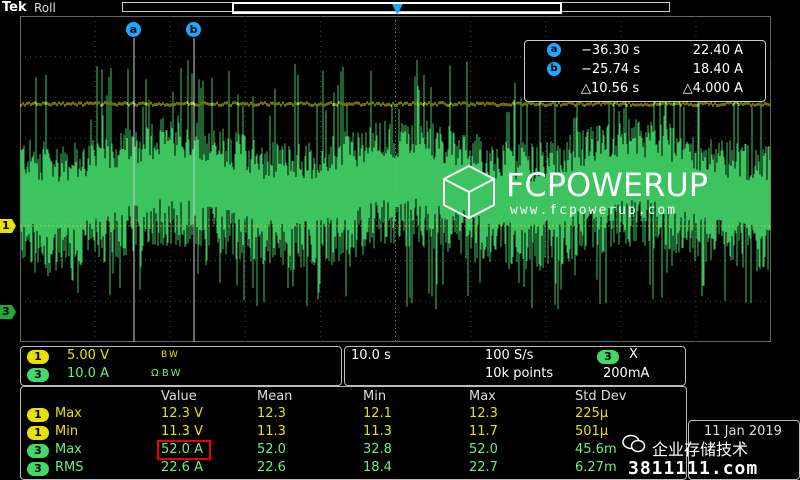 The image size is (800, 480). I want to click on row-value: 11.3 V, so click(182, 431).